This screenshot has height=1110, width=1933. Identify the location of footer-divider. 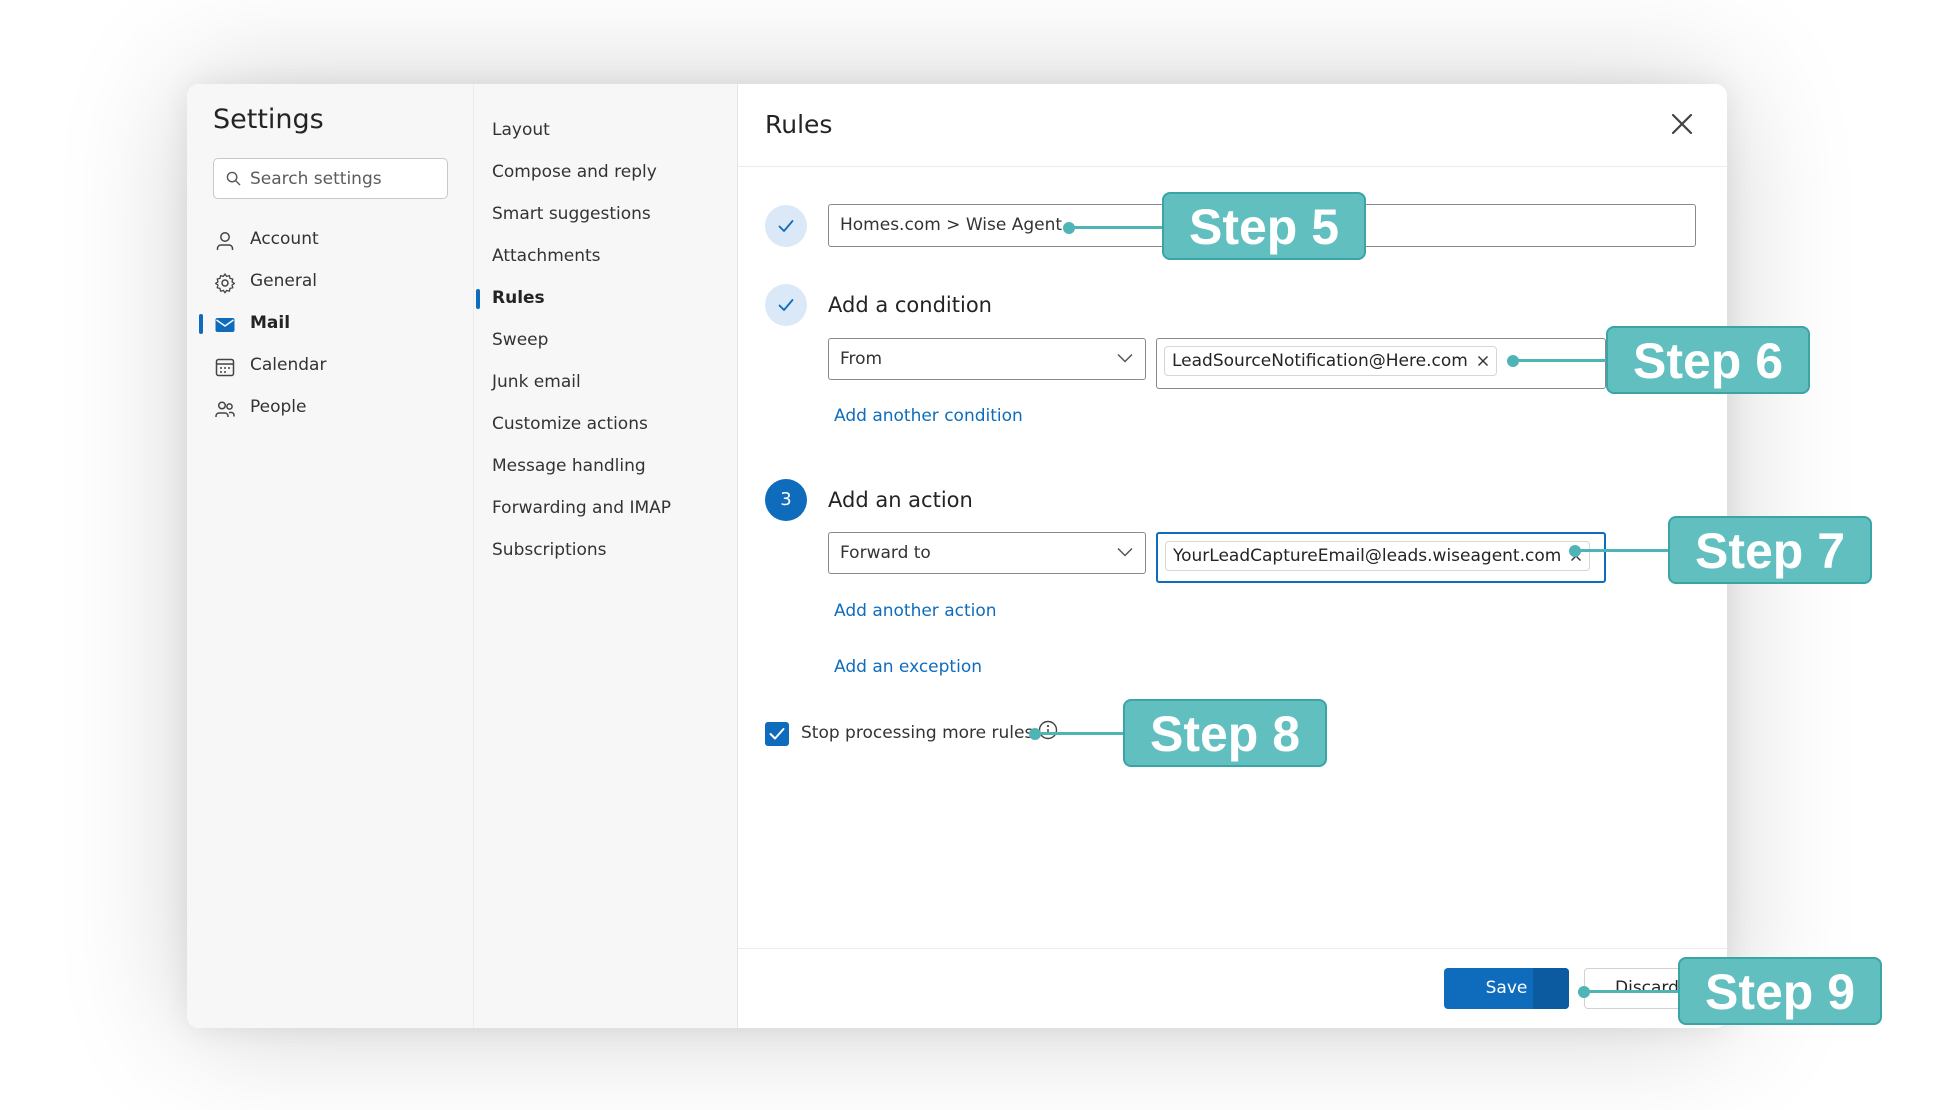
(1232, 948).